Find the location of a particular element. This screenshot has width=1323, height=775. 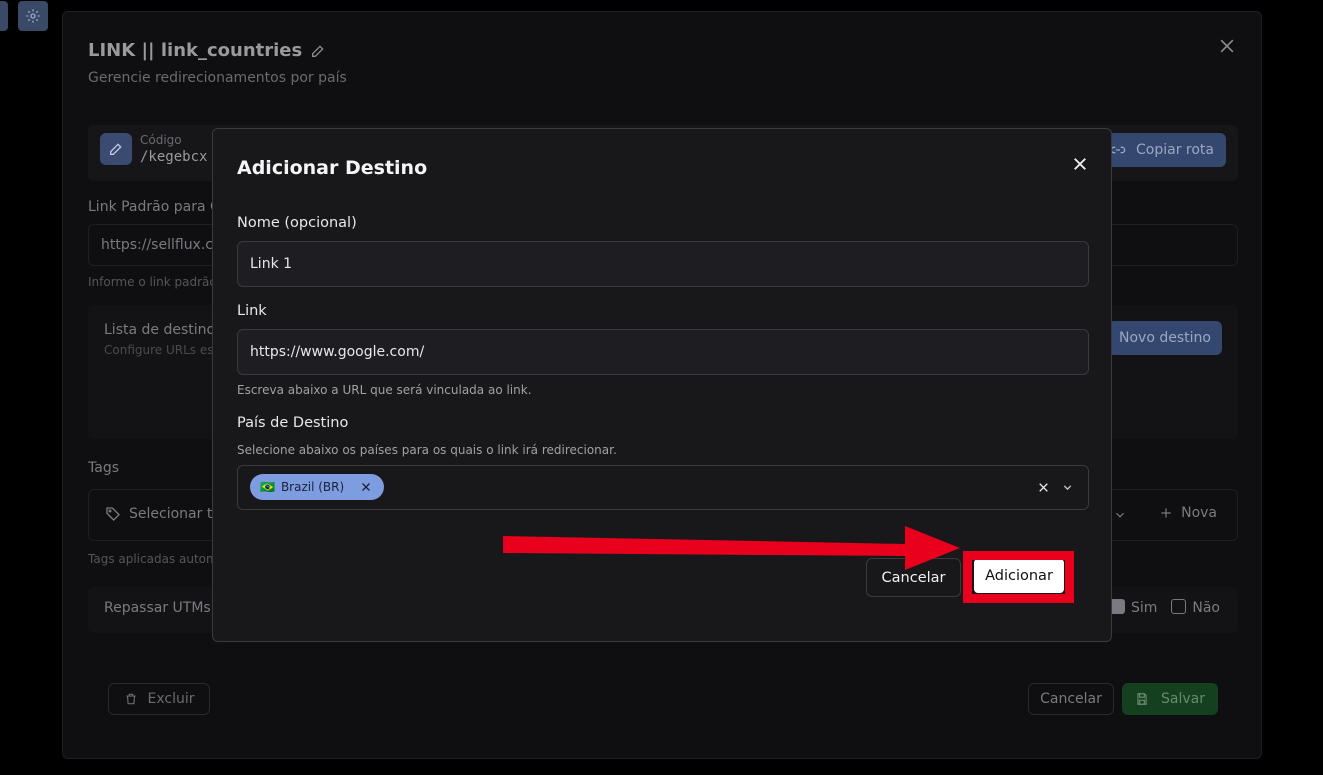

arrow-shape is located at coordinates (731, 548).